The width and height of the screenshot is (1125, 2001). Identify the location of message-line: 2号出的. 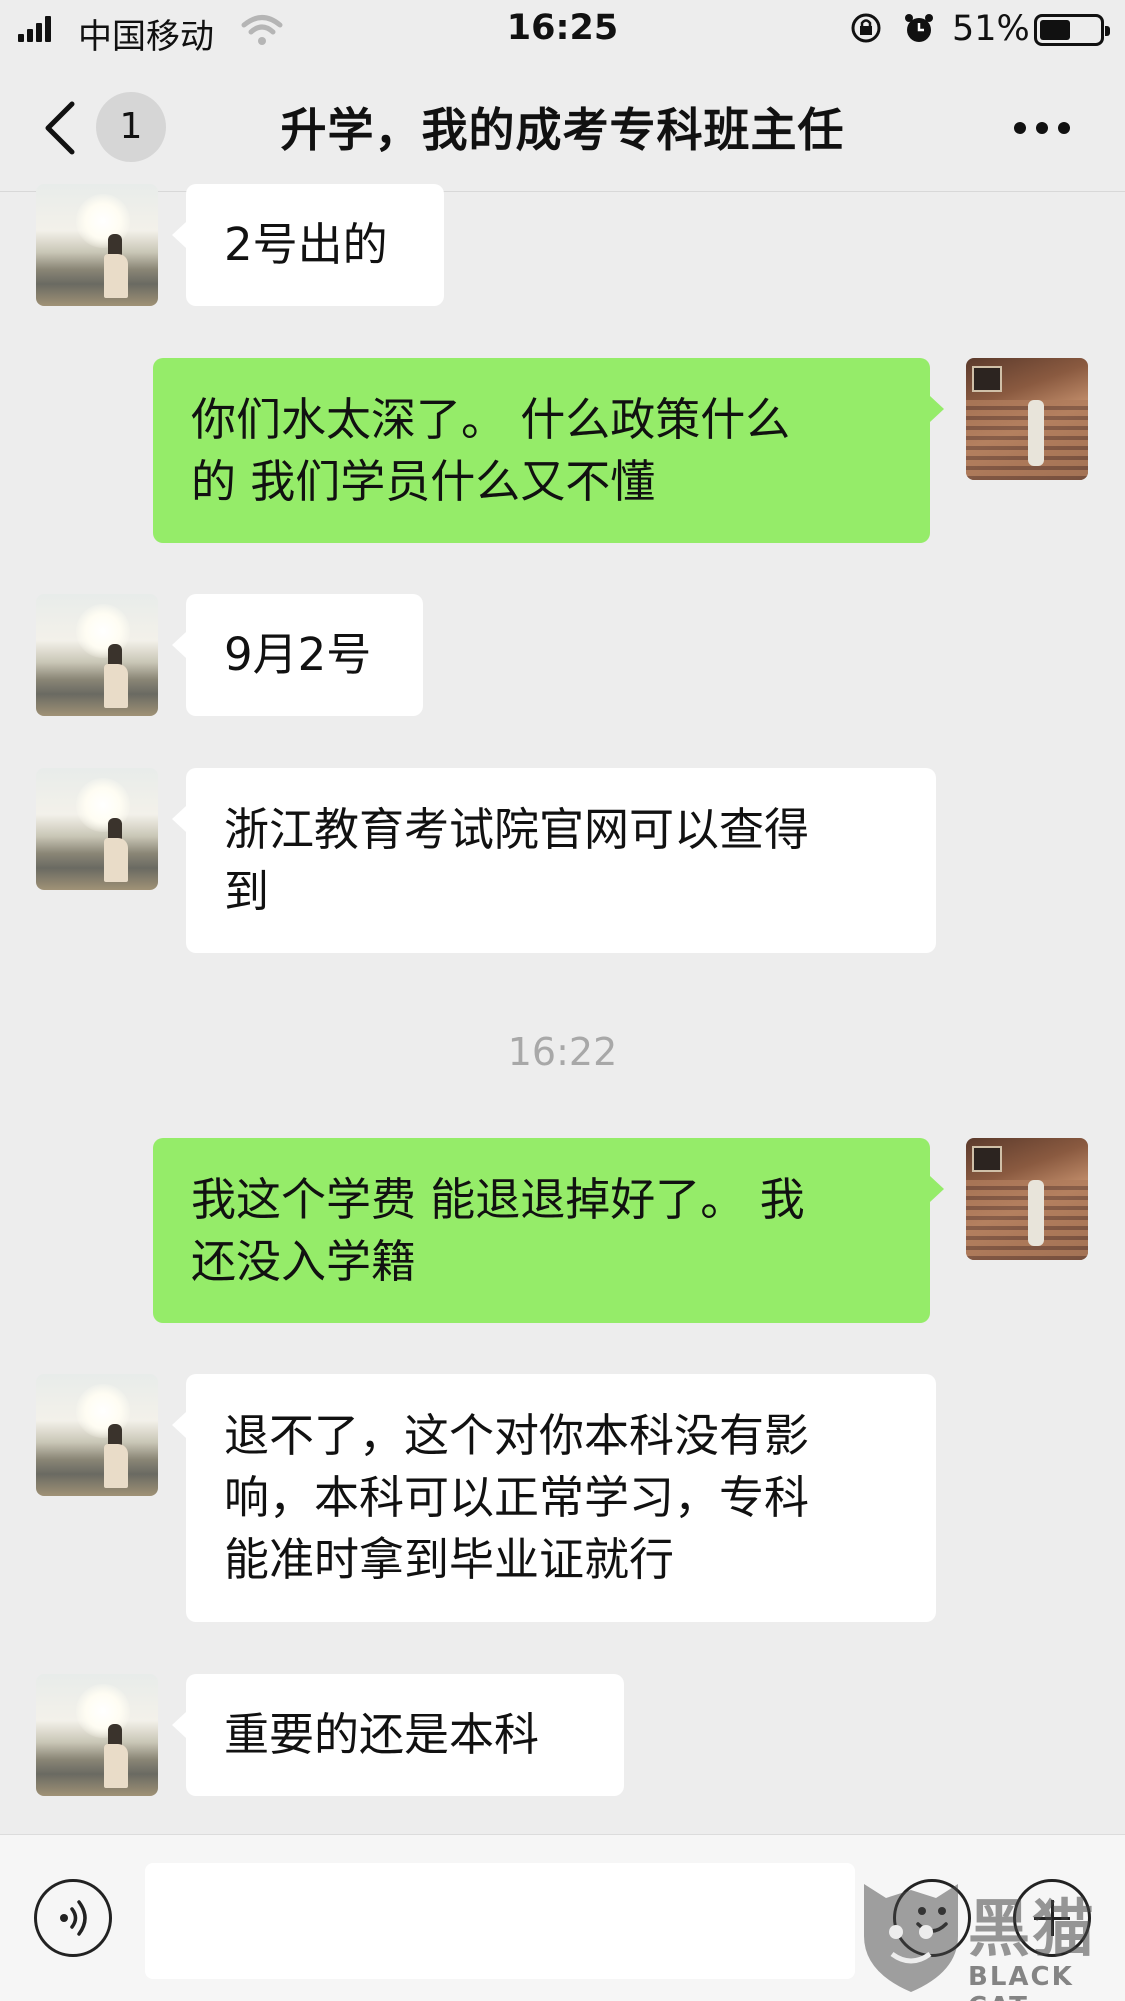
(306, 244).